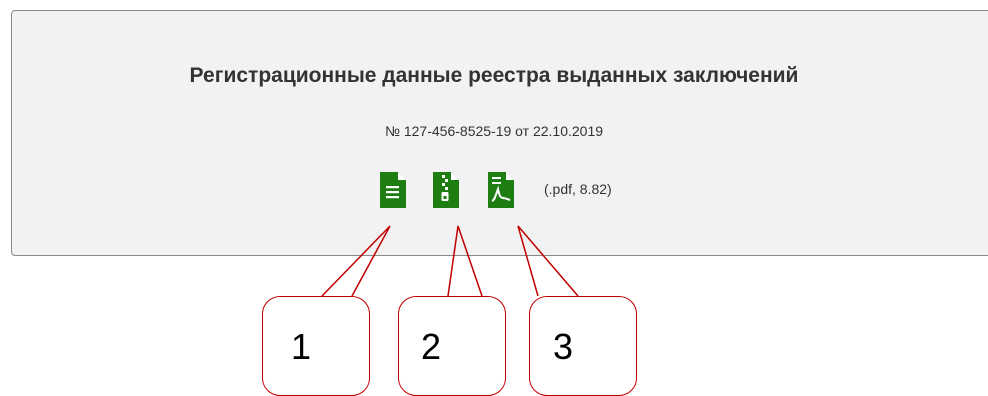  What do you see at coordinates (465, 261) in the screenshot?
I see `callout-2-pointer` at bounding box center [465, 261].